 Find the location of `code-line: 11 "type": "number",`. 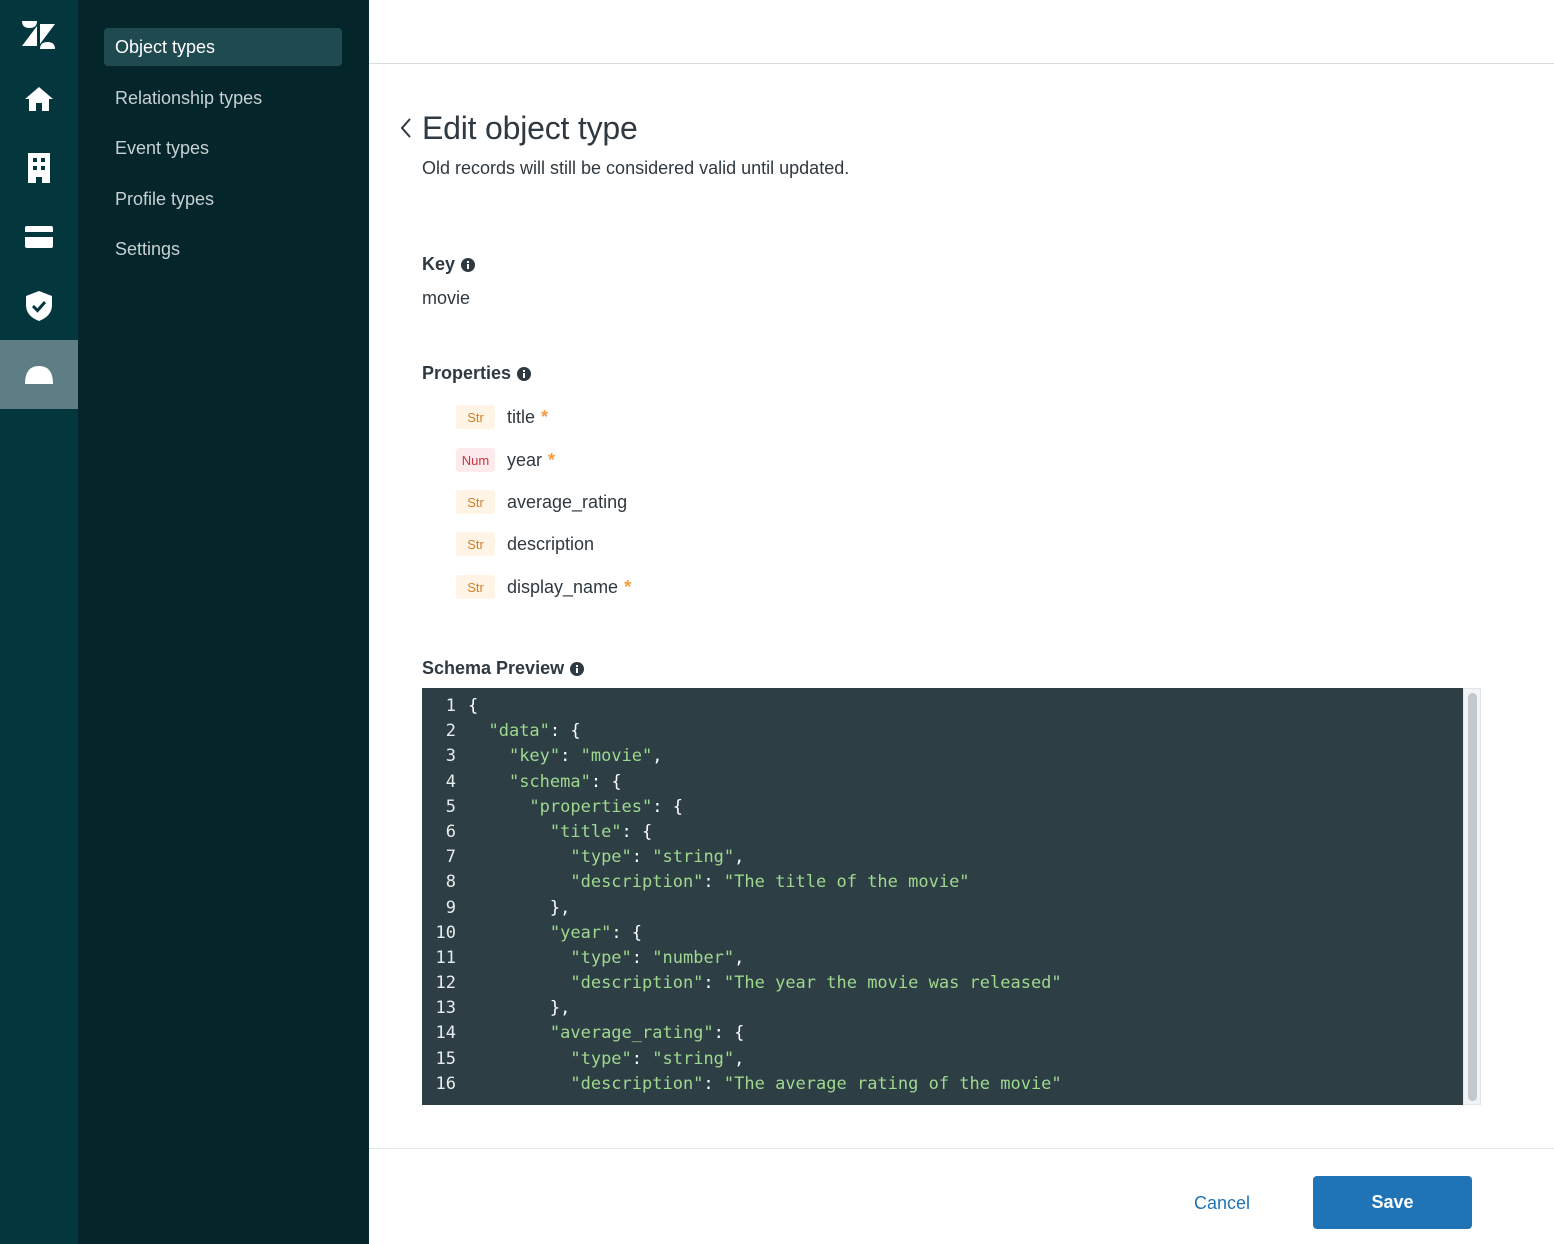

code-line: 11 "type": "number", is located at coordinates (942, 958).